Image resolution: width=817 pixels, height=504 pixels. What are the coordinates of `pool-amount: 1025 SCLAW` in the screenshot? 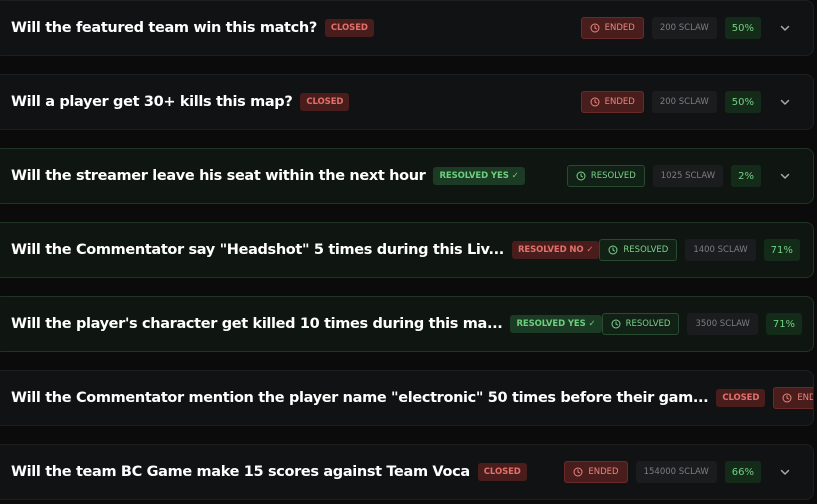 It's located at (688, 176).